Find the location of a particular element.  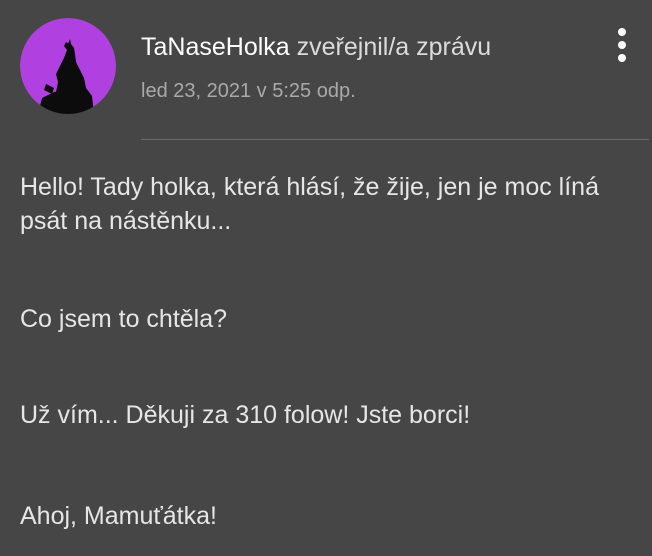

author-line: TaNaseHolka zveřejnil/a zprávu is located at coordinates (316, 47).